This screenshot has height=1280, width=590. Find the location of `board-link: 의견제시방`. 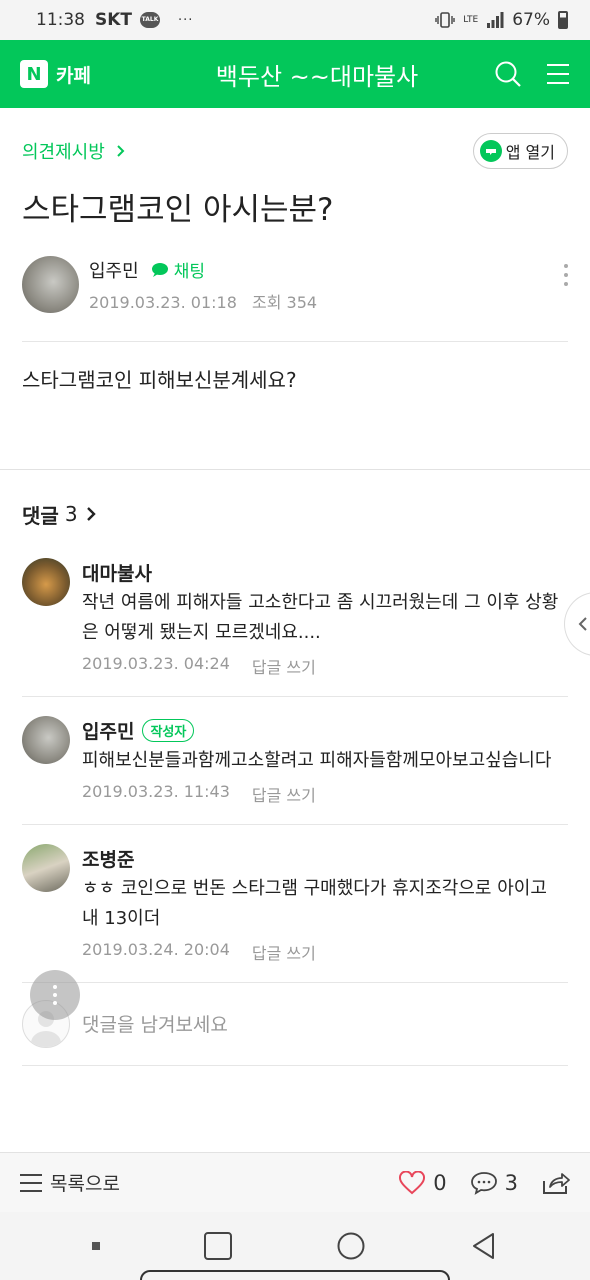

board-link: 의견제시방 is located at coordinates (74, 151).